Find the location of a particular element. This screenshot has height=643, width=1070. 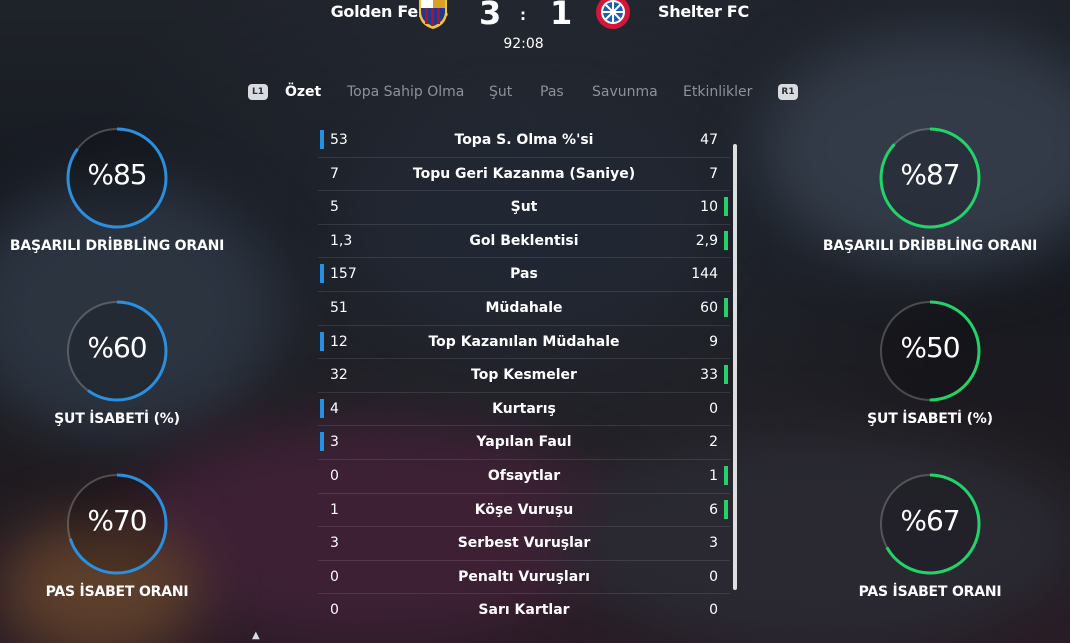

gauge-value: %87 is located at coordinates (930, 174).